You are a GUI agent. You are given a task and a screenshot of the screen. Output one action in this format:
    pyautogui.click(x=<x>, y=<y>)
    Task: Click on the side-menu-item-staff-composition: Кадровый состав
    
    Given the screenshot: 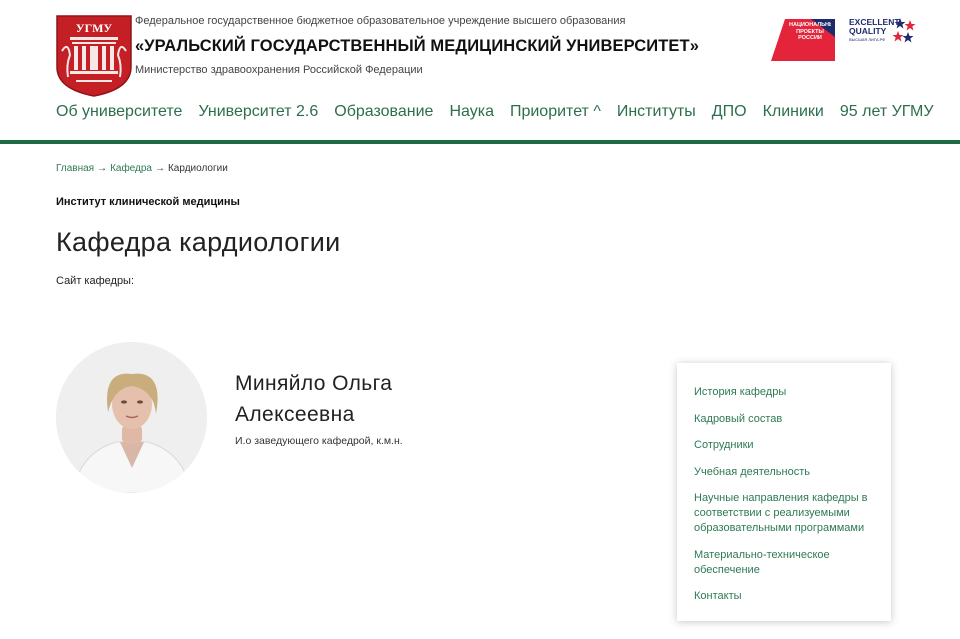 What is the action you would take?
    pyautogui.click(x=787, y=419)
    